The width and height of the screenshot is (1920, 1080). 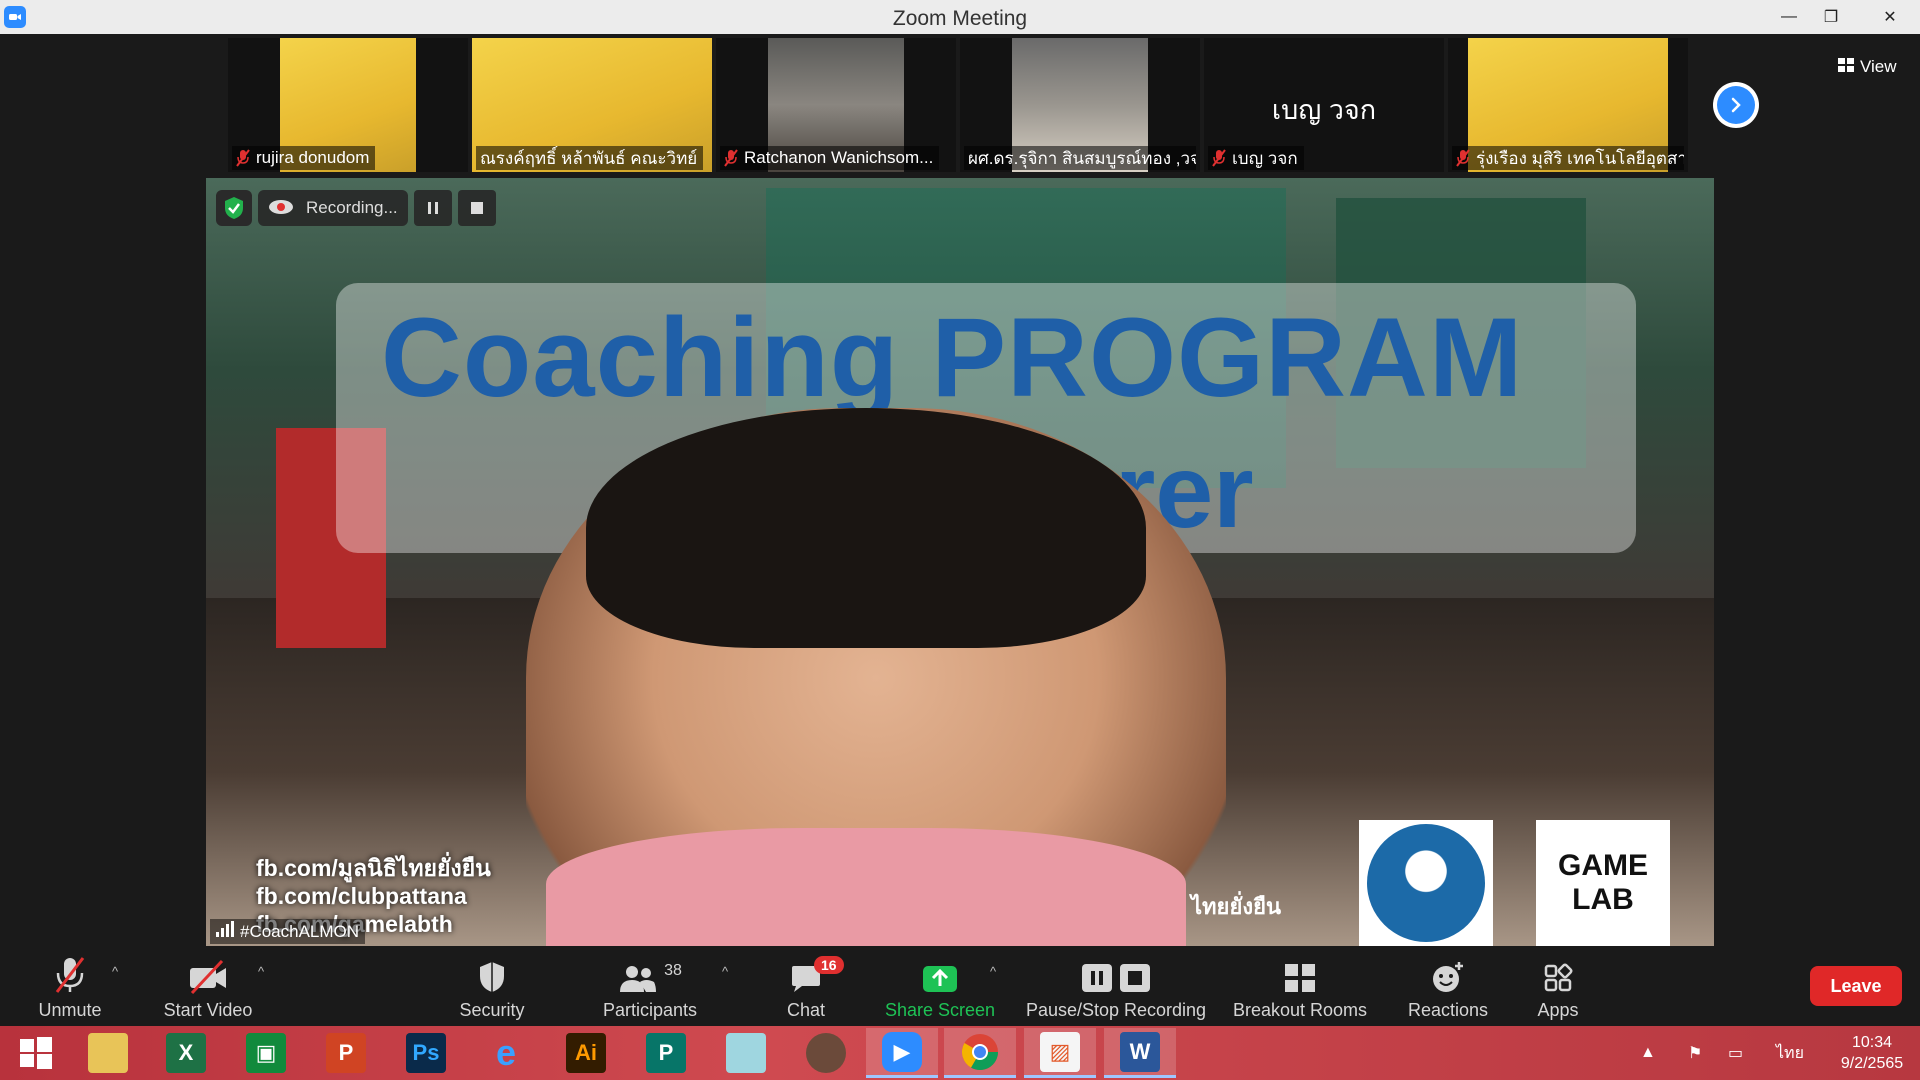 I want to click on participant-name: ผศ.ดร.รุจิกา สินสมบูรณ์ทอง ,วจก, so click(x=1082, y=158).